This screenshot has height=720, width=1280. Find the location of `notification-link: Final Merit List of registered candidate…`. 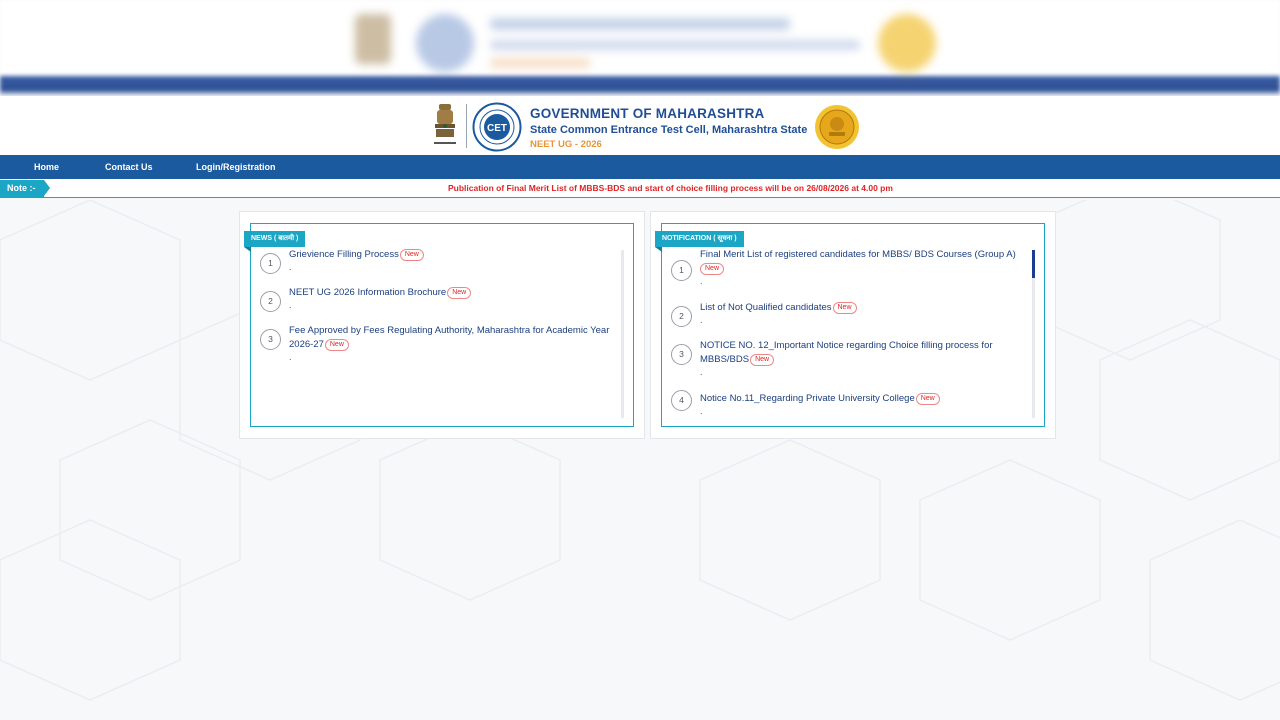

notification-link: Final Merit List of registered candidate… is located at coordinates (862, 262).